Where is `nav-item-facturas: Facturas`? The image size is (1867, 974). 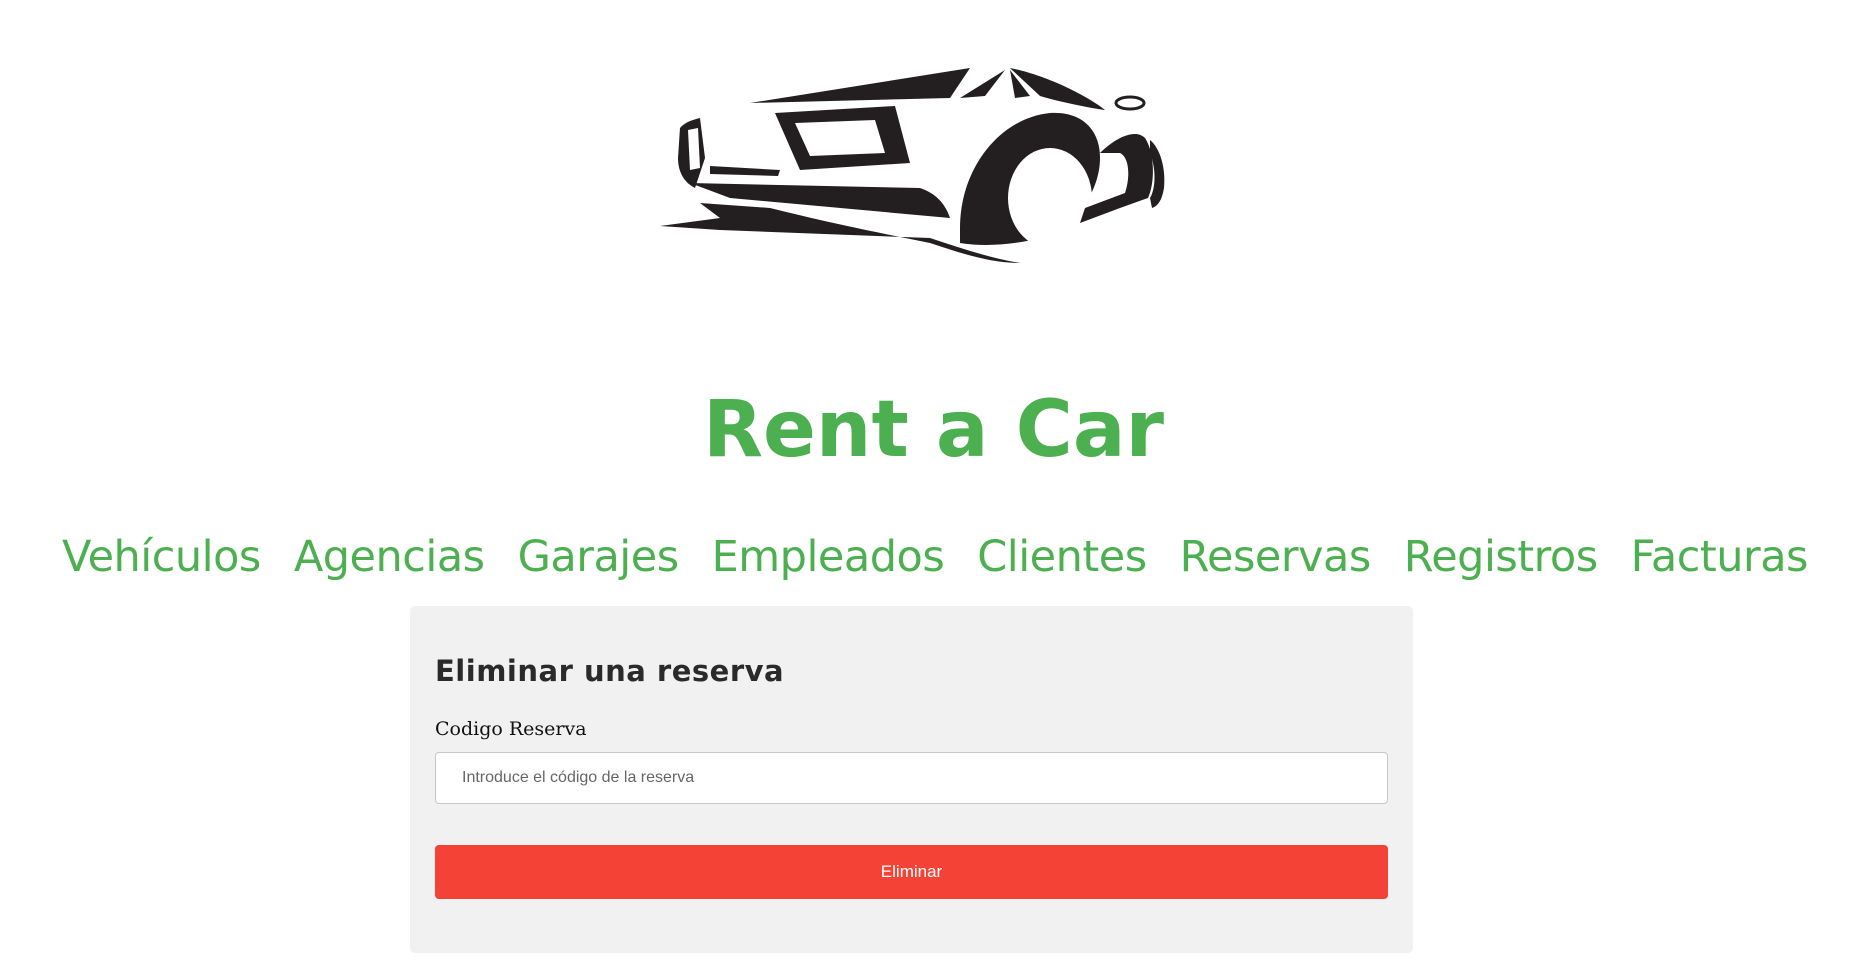
nav-item-facturas: Facturas is located at coordinates (1720, 557).